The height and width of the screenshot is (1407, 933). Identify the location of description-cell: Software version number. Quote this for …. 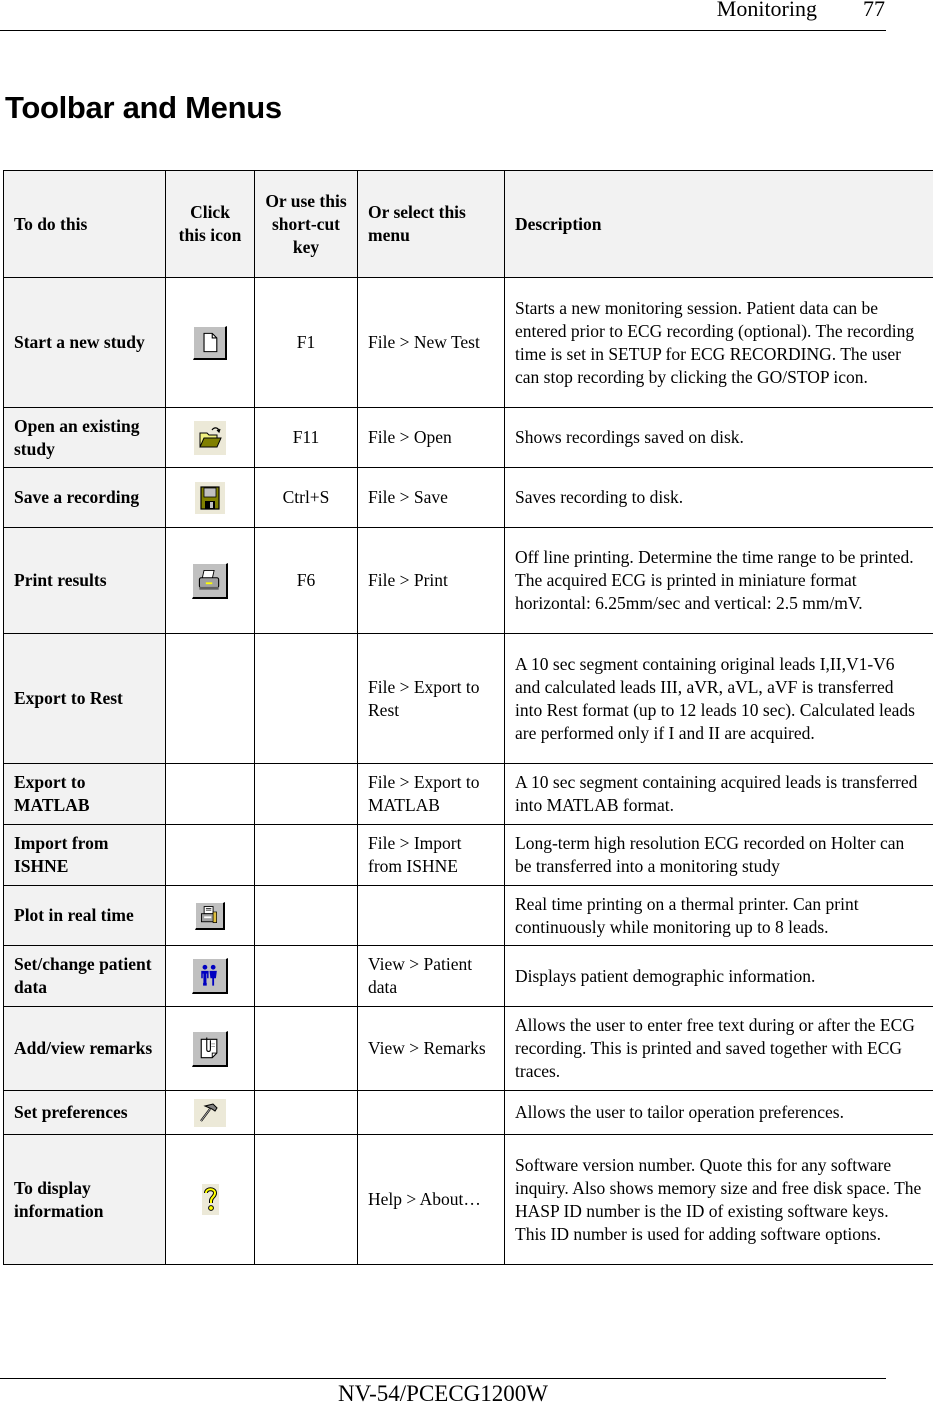
(719, 1200).